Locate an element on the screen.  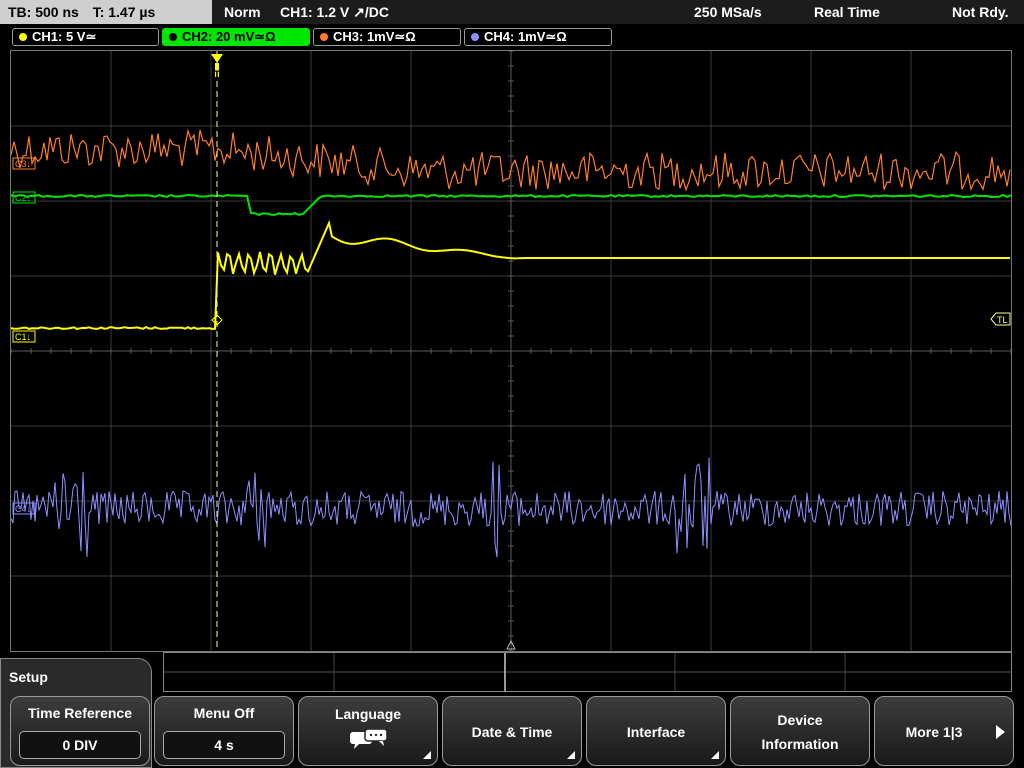
ch1-label: CH1: 5 V≃ is located at coordinates (64, 36).